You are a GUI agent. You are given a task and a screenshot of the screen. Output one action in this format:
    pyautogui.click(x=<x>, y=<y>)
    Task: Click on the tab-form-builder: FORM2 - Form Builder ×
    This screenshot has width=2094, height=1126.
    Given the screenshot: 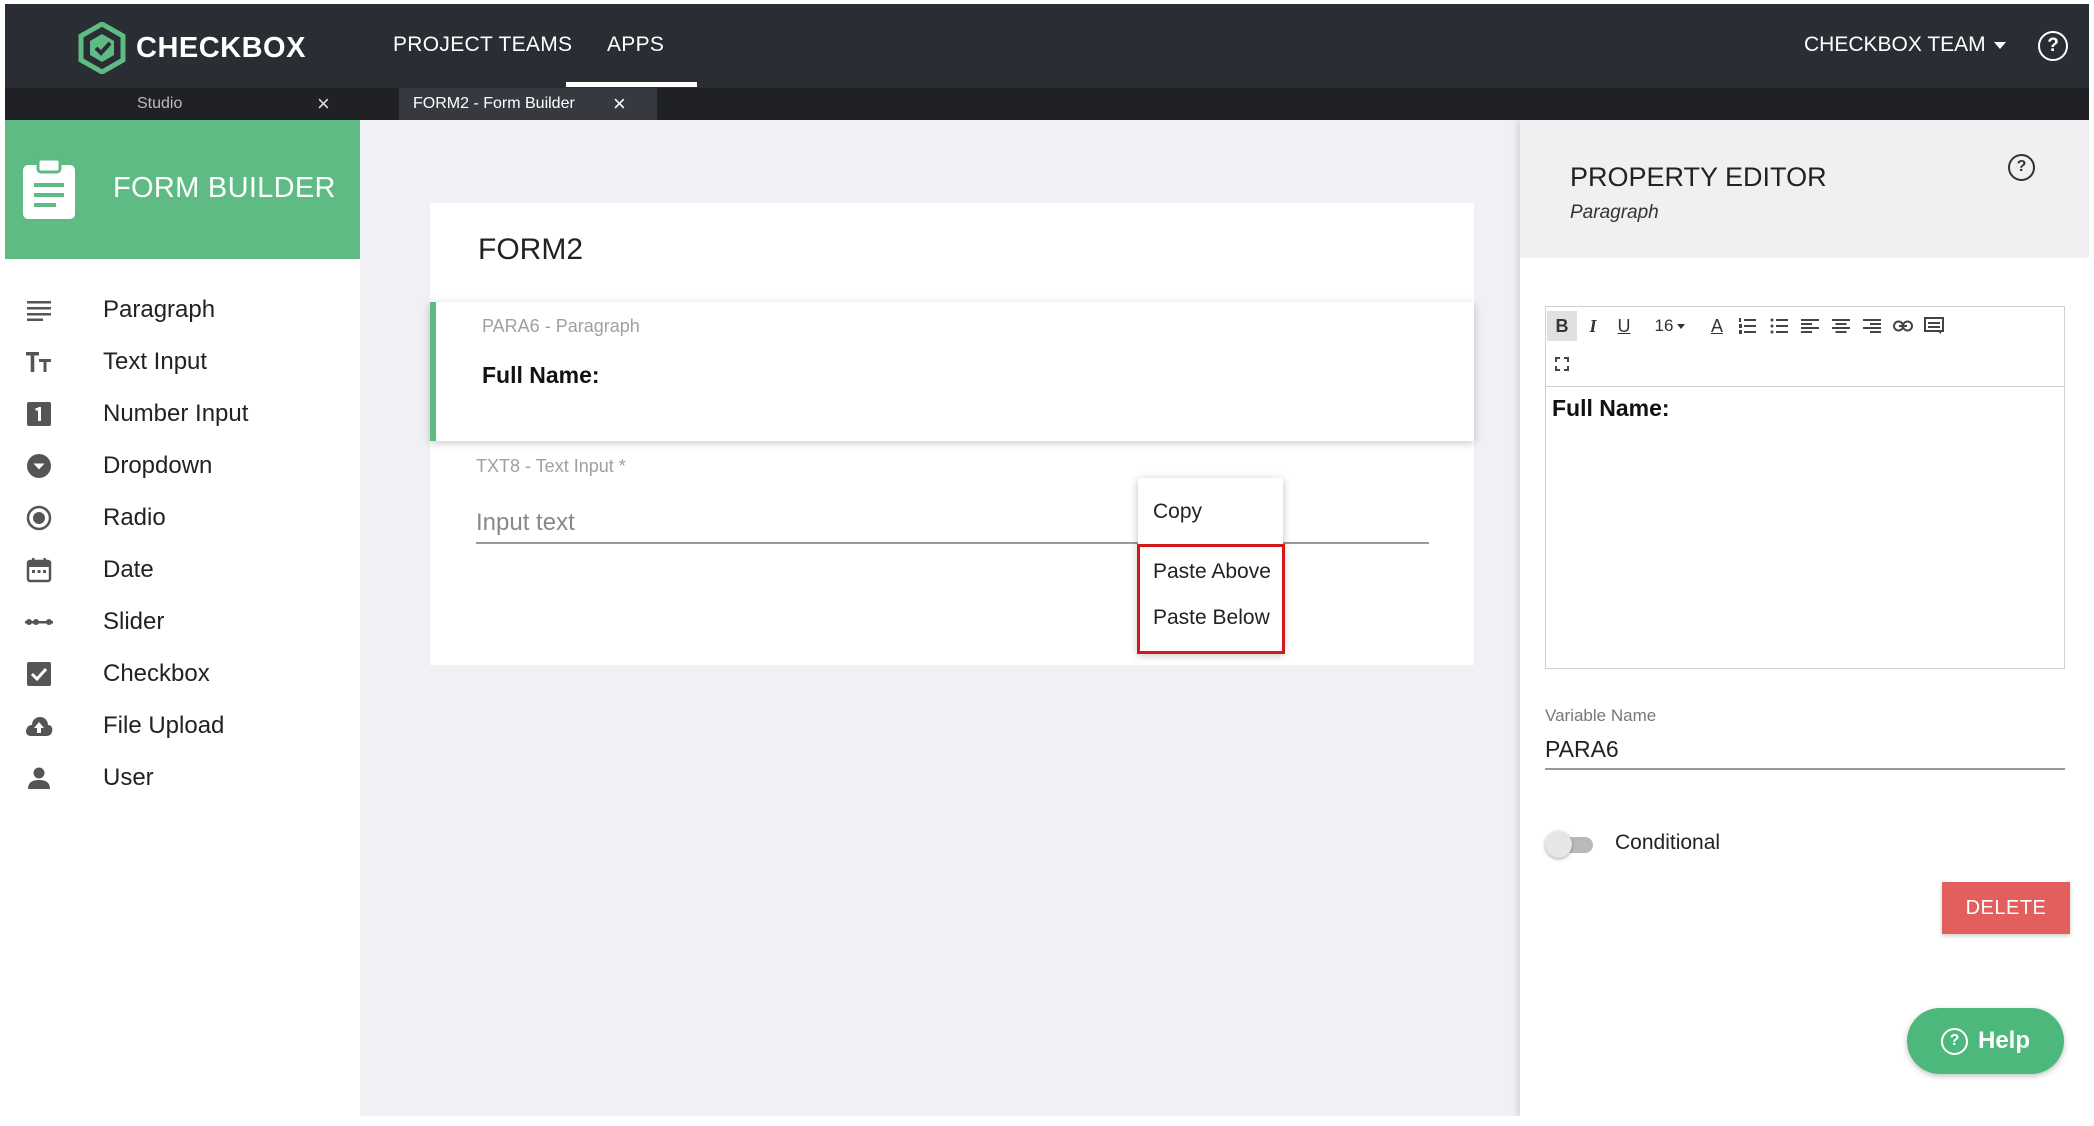 What is the action you would take?
    pyautogui.click(x=528, y=104)
    